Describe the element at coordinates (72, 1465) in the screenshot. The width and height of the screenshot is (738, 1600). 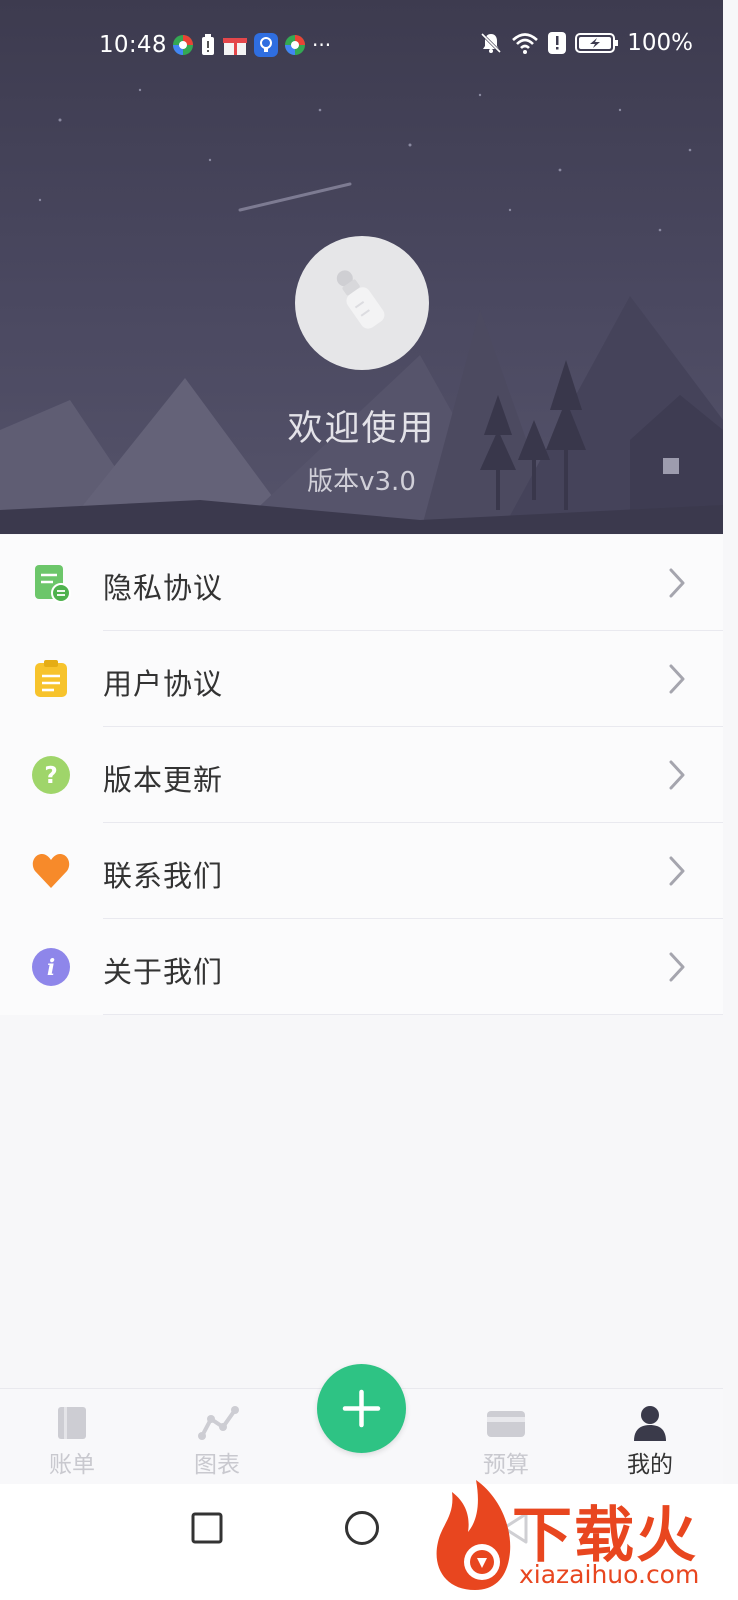
I see `tab-label: 账单` at that location.